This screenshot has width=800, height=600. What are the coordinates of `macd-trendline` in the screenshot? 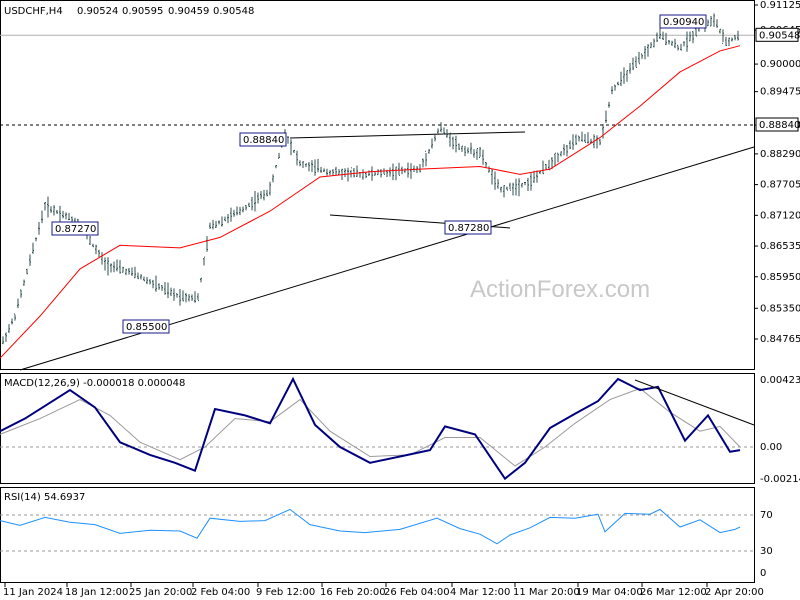 It's located at (694, 402).